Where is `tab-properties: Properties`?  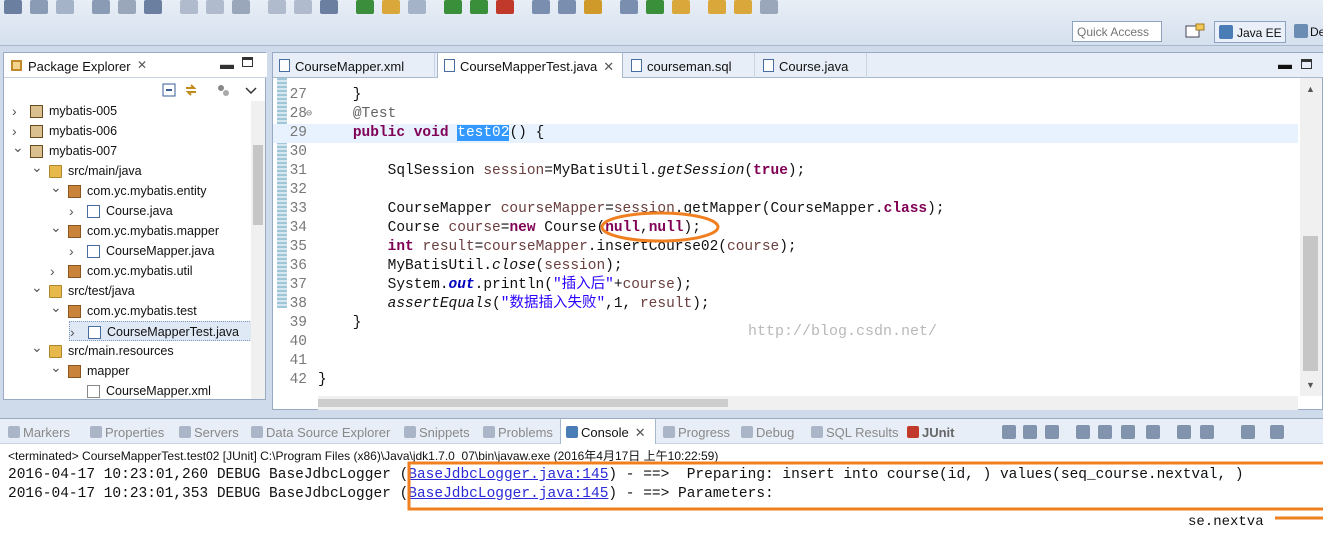
tab-properties: Properties is located at coordinates (124, 431).